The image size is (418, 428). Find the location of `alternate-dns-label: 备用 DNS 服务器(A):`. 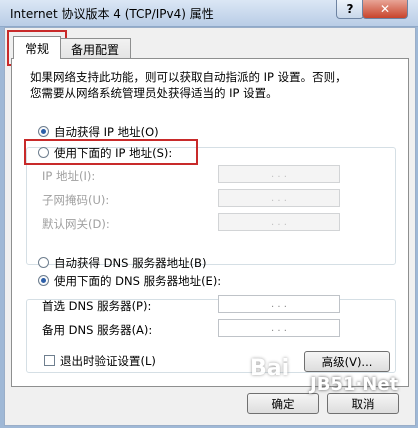

alternate-dns-label: 备用 DNS 服务器(A): is located at coordinates (97, 330).